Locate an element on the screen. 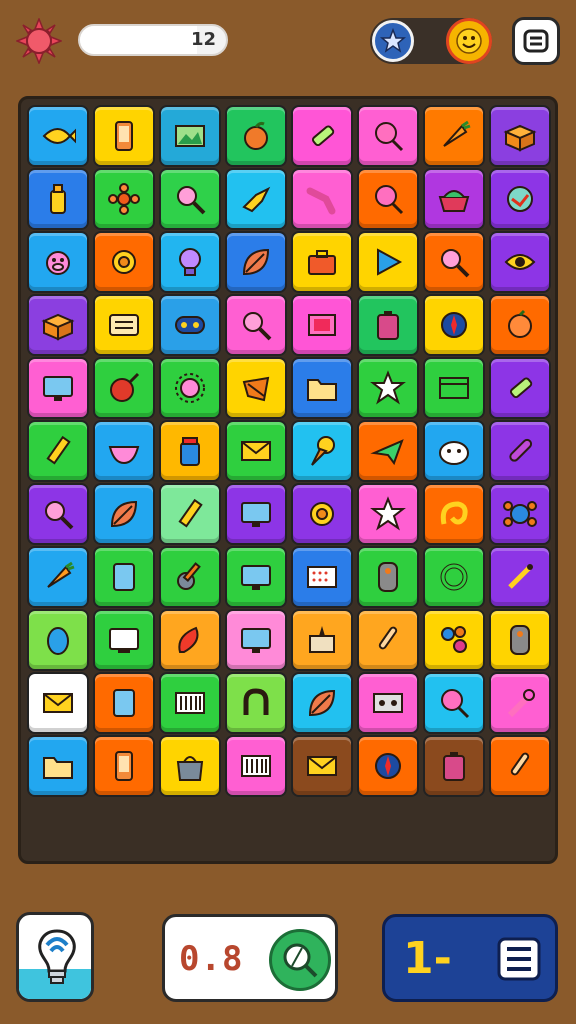 Image resolution: width=576 pixels, height=1024 pixels. magnifier-icon is located at coordinates (300, 960).